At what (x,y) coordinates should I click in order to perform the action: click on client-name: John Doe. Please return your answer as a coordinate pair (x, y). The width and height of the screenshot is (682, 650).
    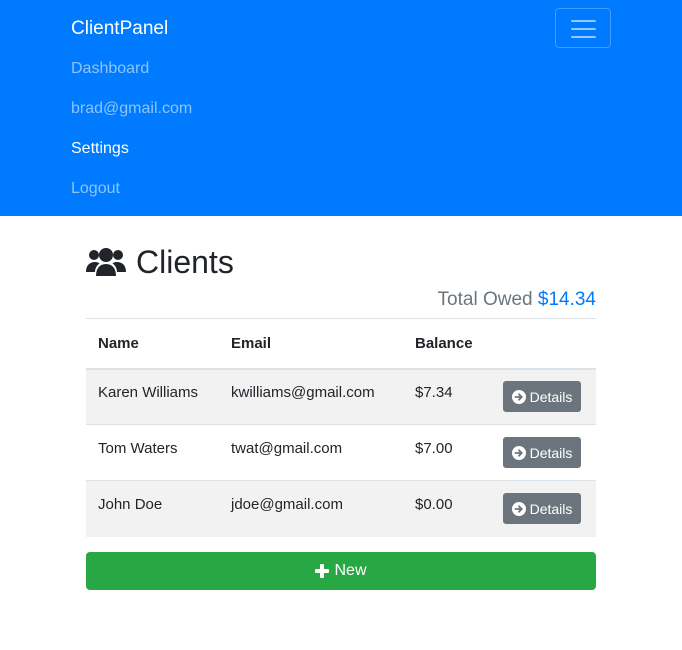
    Looking at the image, I should click on (130, 505).